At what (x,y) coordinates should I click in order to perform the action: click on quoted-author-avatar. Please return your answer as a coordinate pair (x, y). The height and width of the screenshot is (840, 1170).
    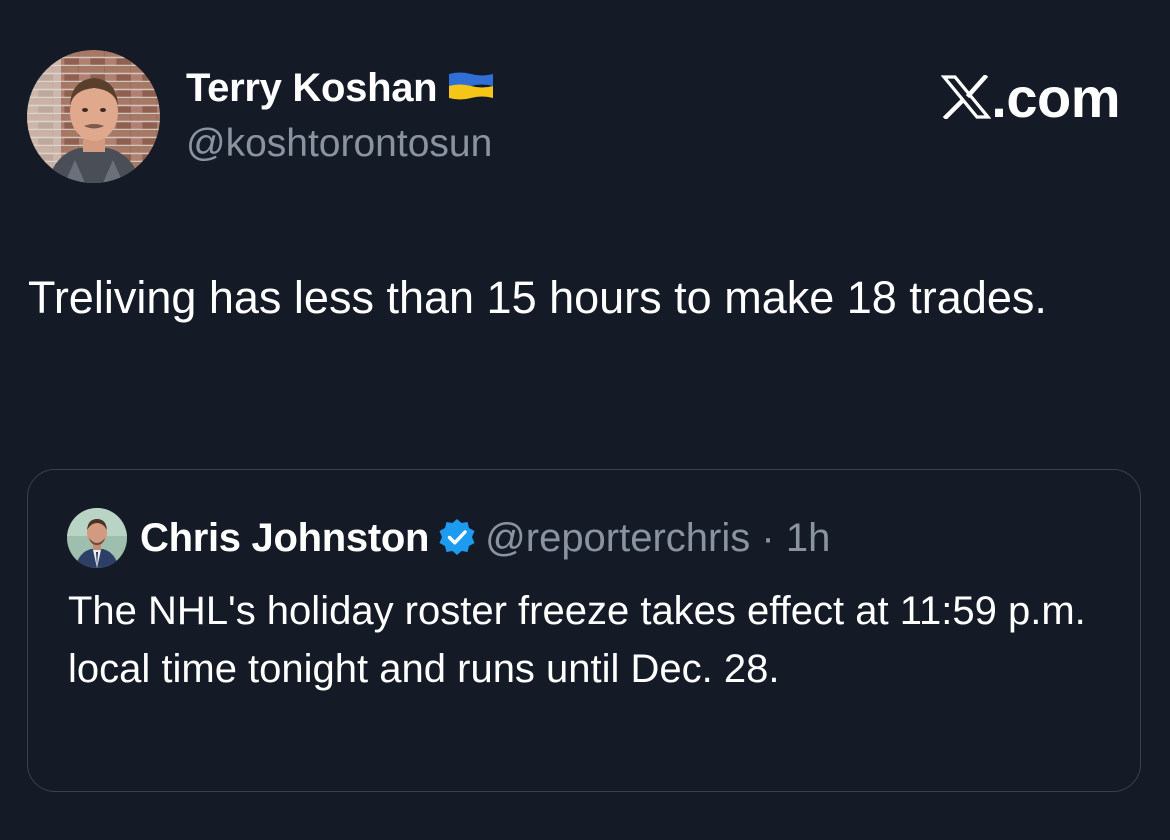
    Looking at the image, I should click on (97, 538).